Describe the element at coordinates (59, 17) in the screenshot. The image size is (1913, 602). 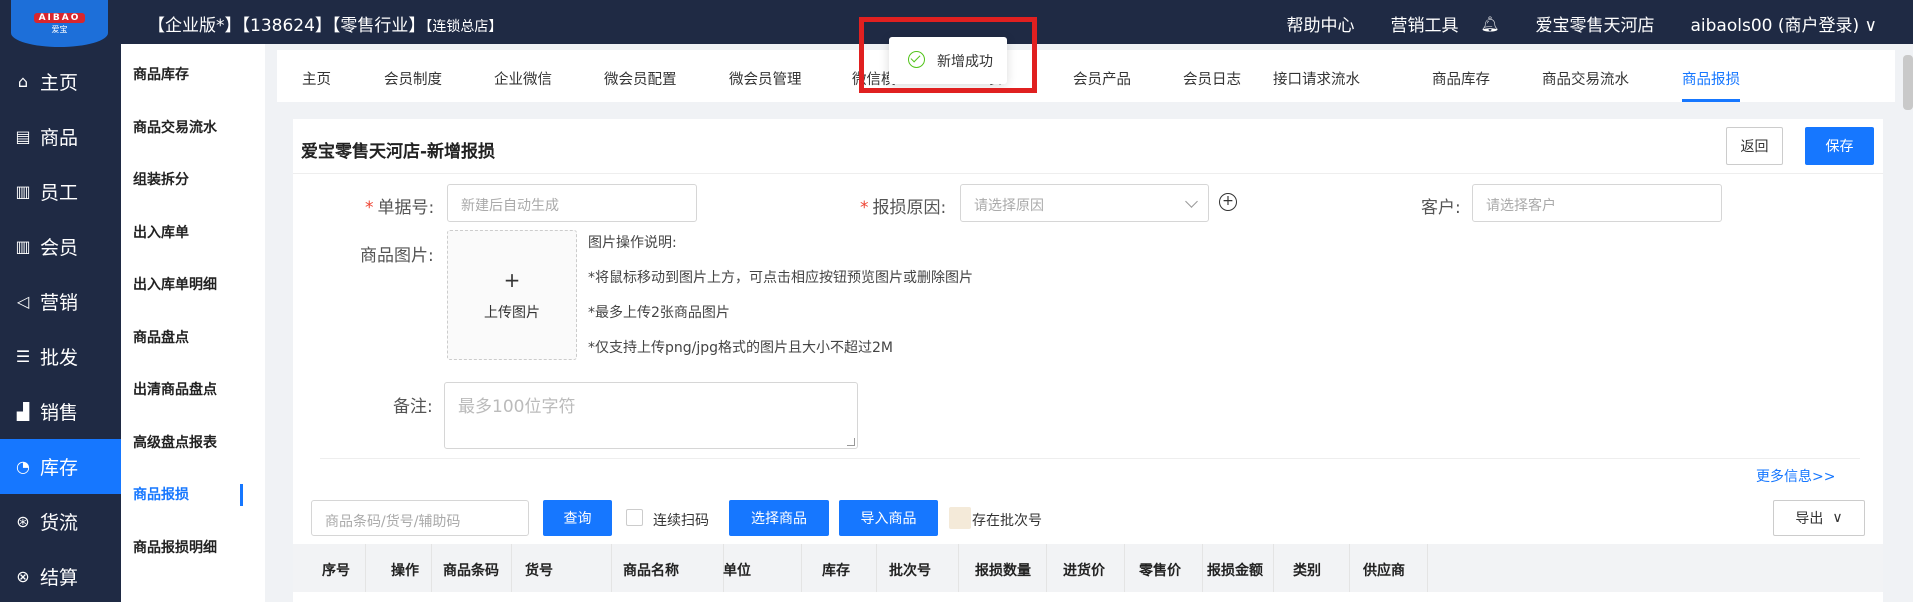
I see `logo-brand: AIBAO` at that location.